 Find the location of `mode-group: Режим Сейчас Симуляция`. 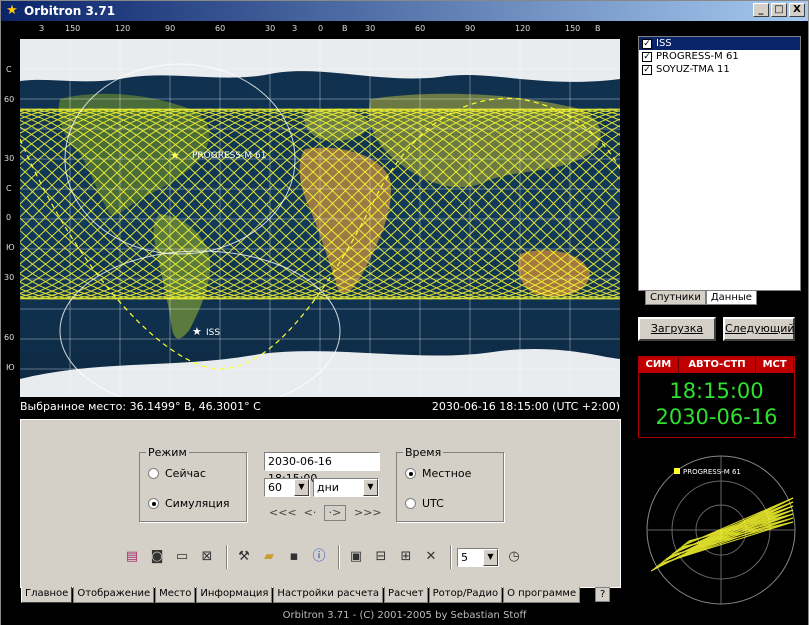

mode-group: Режим Сейчас Симуляция is located at coordinates (193, 484).